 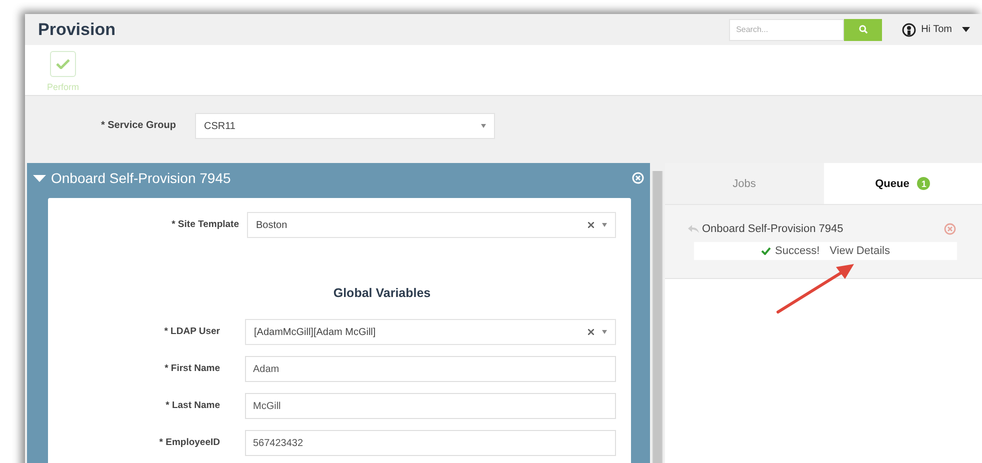 I want to click on field-label: * EmployeeID, so click(x=189, y=442).